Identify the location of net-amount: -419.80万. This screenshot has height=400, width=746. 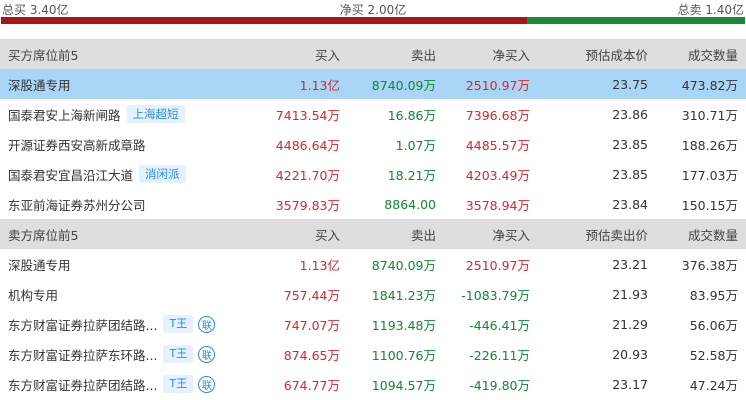
(499, 385).